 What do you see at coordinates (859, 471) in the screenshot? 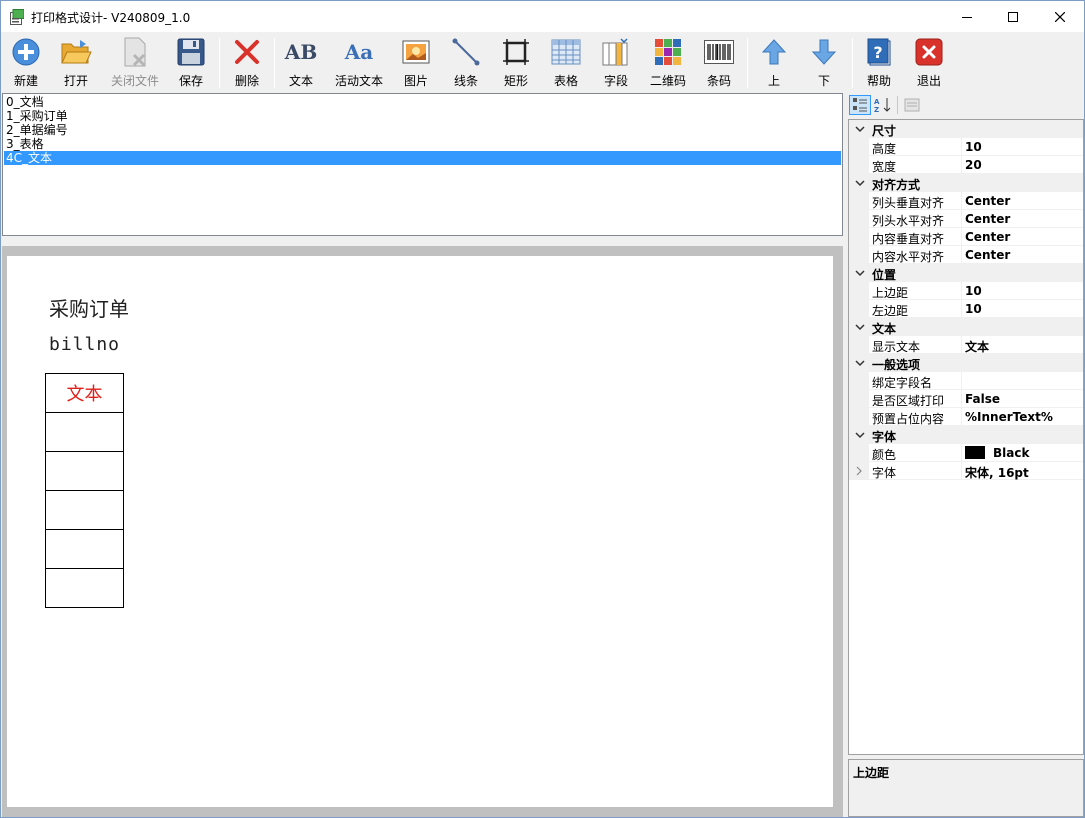
I see `chevron-right-icon` at bounding box center [859, 471].